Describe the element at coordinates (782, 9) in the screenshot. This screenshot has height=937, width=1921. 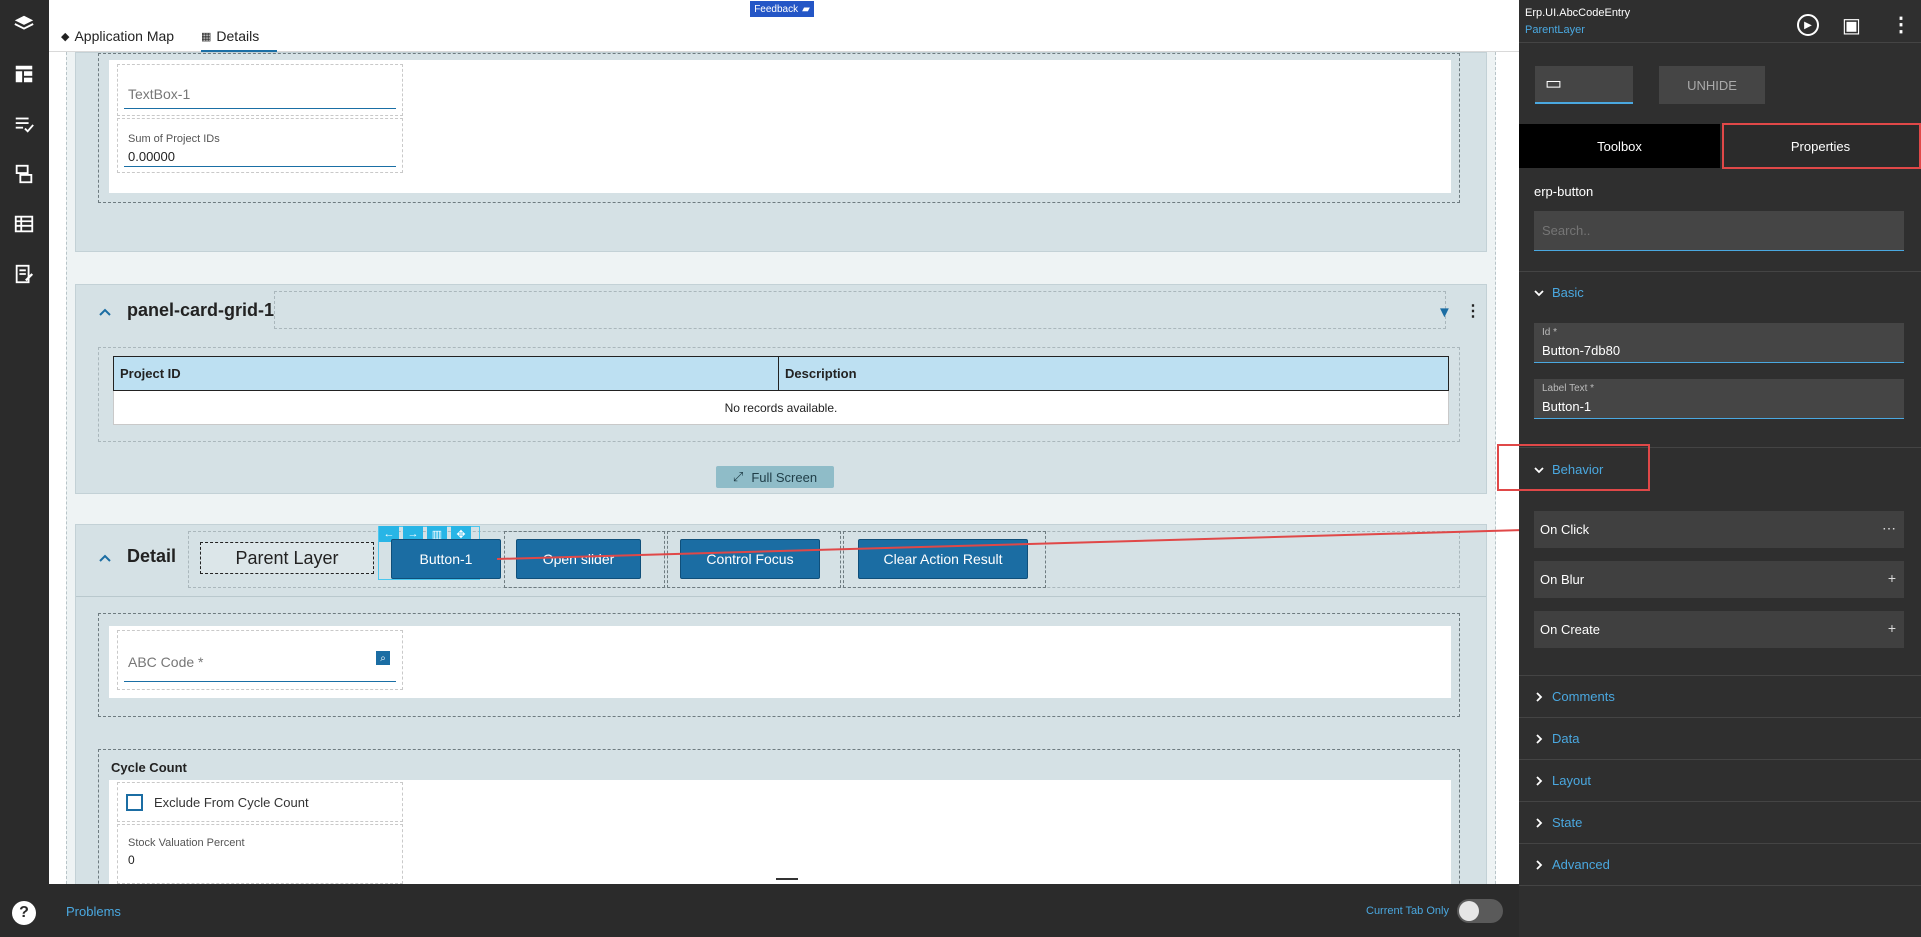
I see `feedback-button: Feedback ▰` at that location.